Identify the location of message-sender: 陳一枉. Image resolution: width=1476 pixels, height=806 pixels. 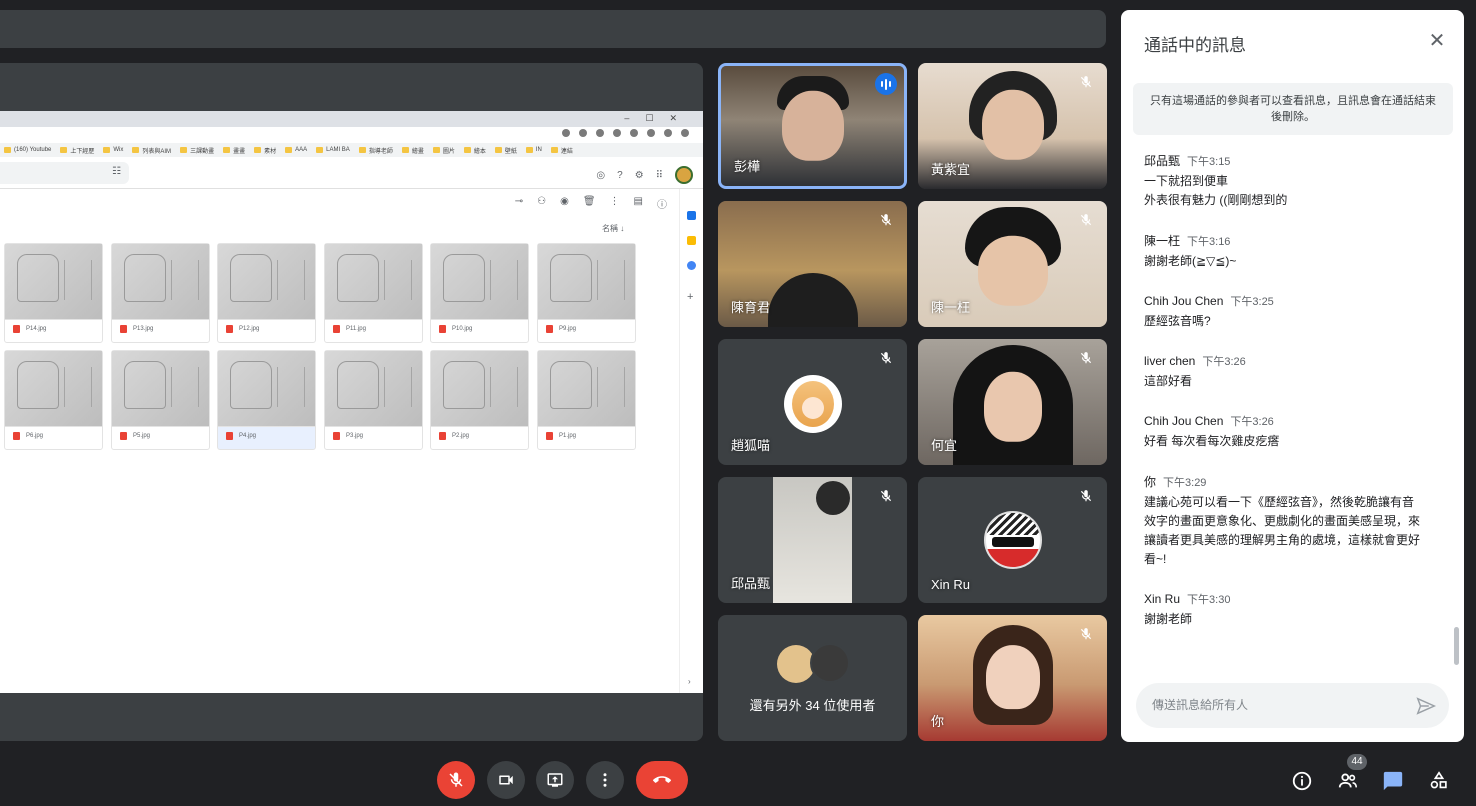
(1162, 241).